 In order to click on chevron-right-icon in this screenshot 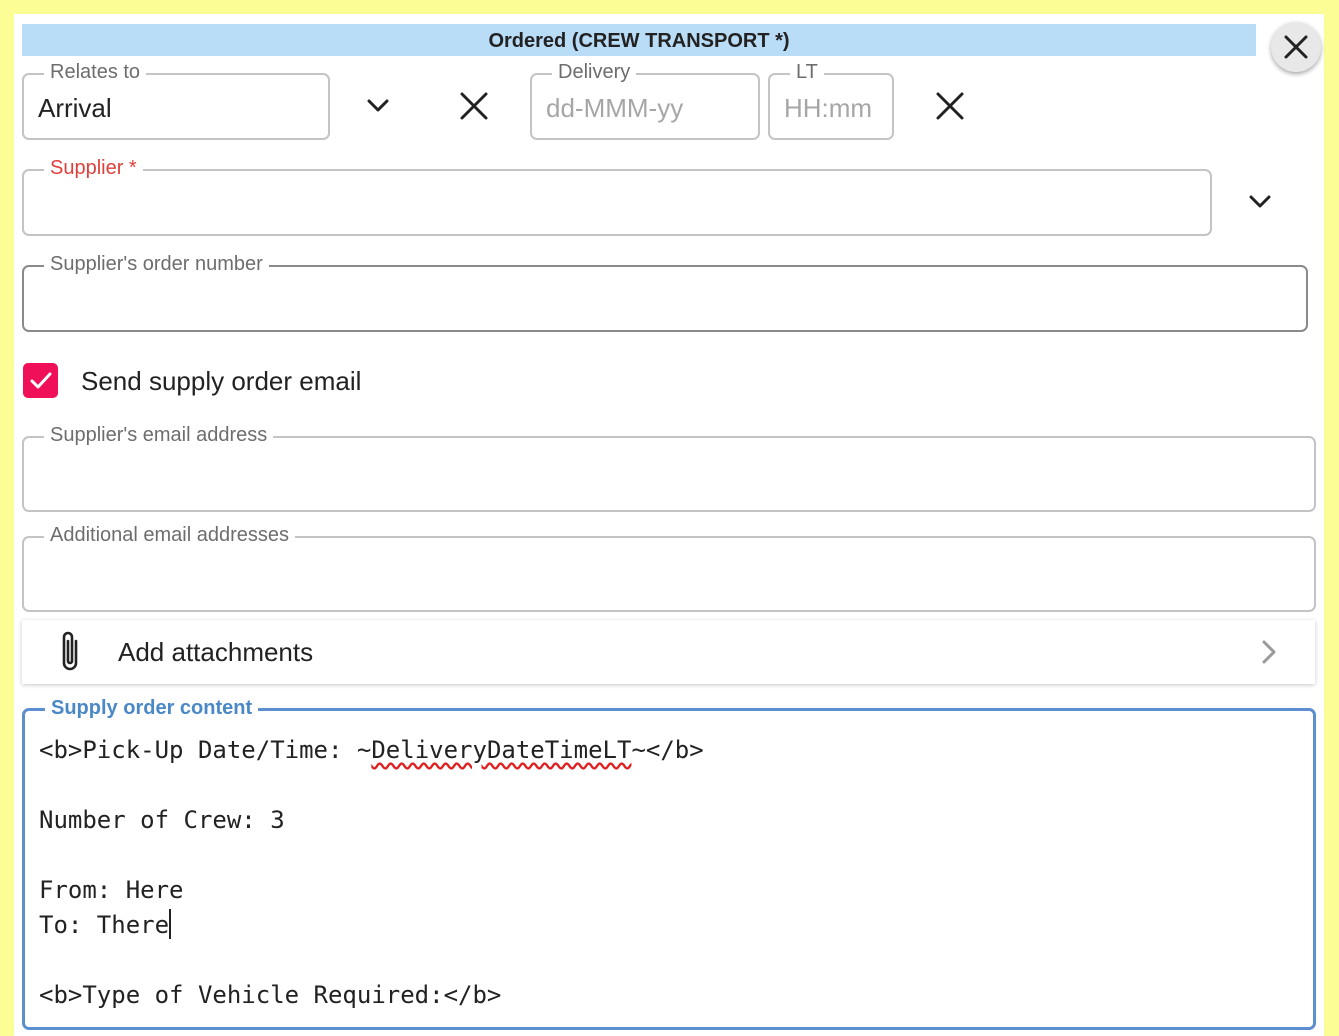, I will do `click(1269, 652)`.